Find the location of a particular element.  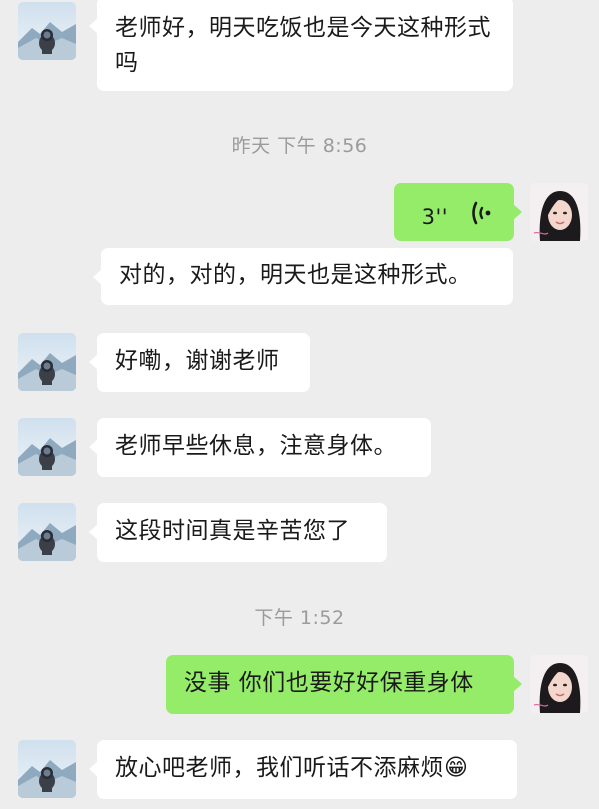

voice-wave-icon is located at coordinates (481, 213).